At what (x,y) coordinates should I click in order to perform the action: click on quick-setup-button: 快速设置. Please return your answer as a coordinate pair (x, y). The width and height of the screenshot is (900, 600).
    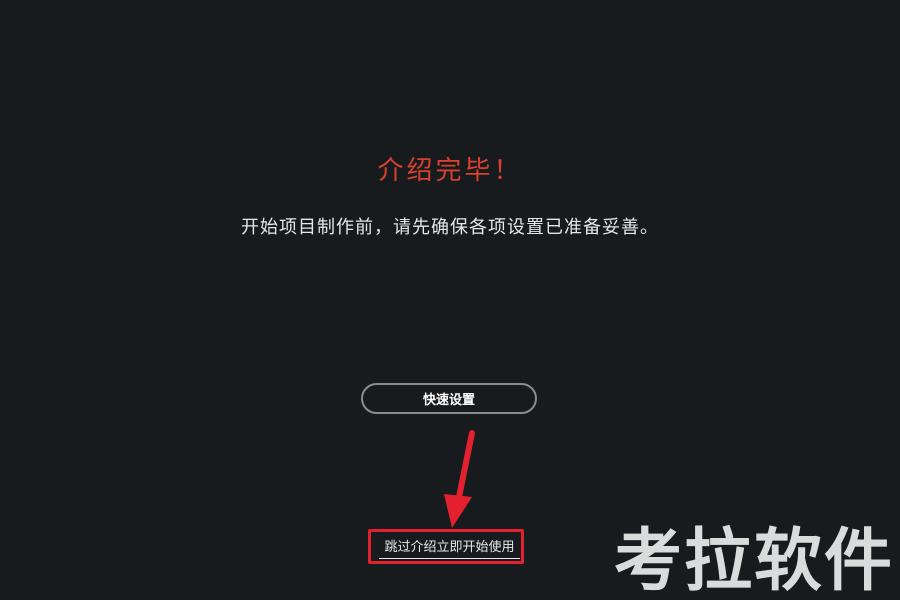
    Looking at the image, I should click on (449, 398).